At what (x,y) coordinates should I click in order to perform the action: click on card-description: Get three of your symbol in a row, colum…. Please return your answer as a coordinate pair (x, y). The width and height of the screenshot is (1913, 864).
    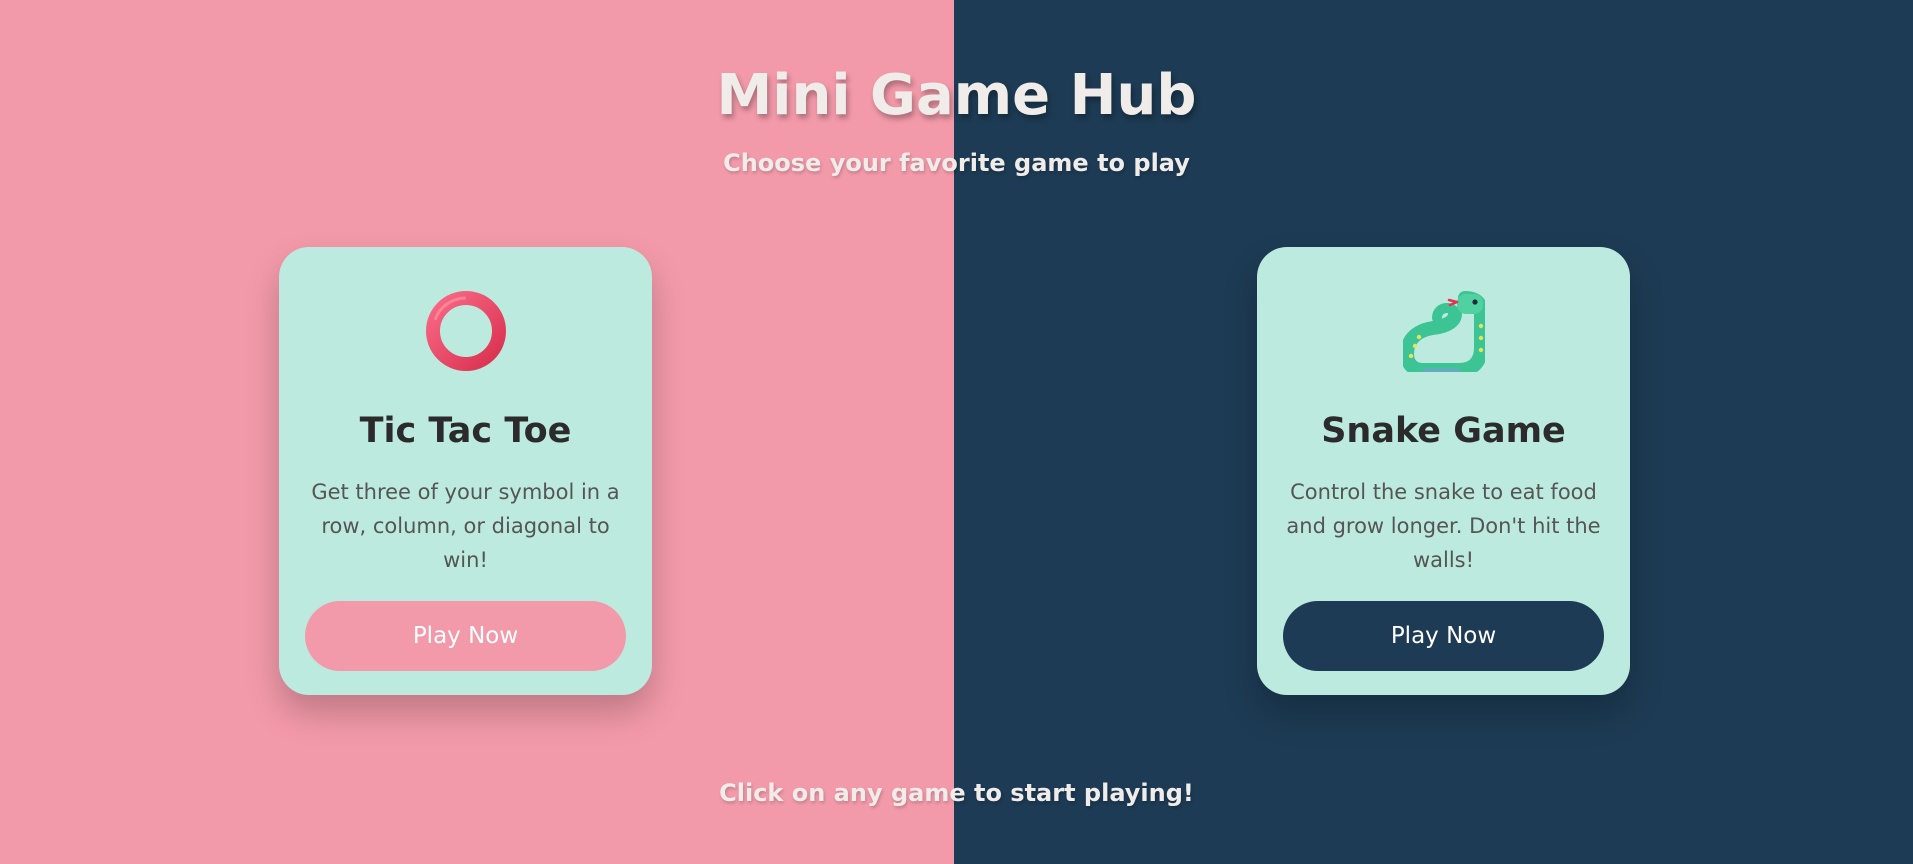
    Looking at the image, I should click on (465, 526).